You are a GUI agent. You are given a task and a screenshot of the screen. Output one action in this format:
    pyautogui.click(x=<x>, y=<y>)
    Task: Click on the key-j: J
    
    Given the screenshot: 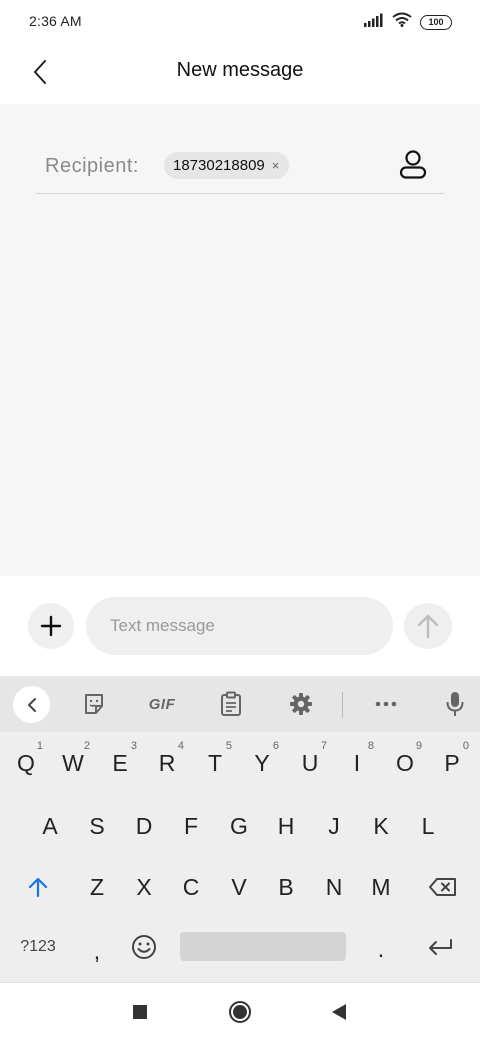 What is the action you would take?
    pyautogui.click(x=334, y=826)
    